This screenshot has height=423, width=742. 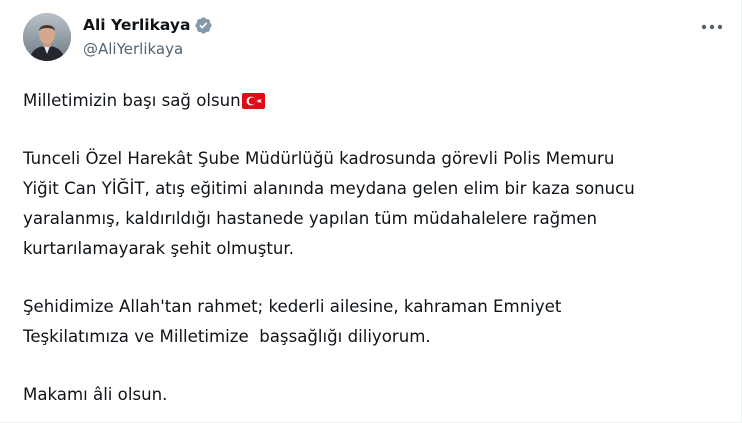 I want to click on tweet-line: kurtarılamayarak şehit olmuştur., so click(x=158, y=248).